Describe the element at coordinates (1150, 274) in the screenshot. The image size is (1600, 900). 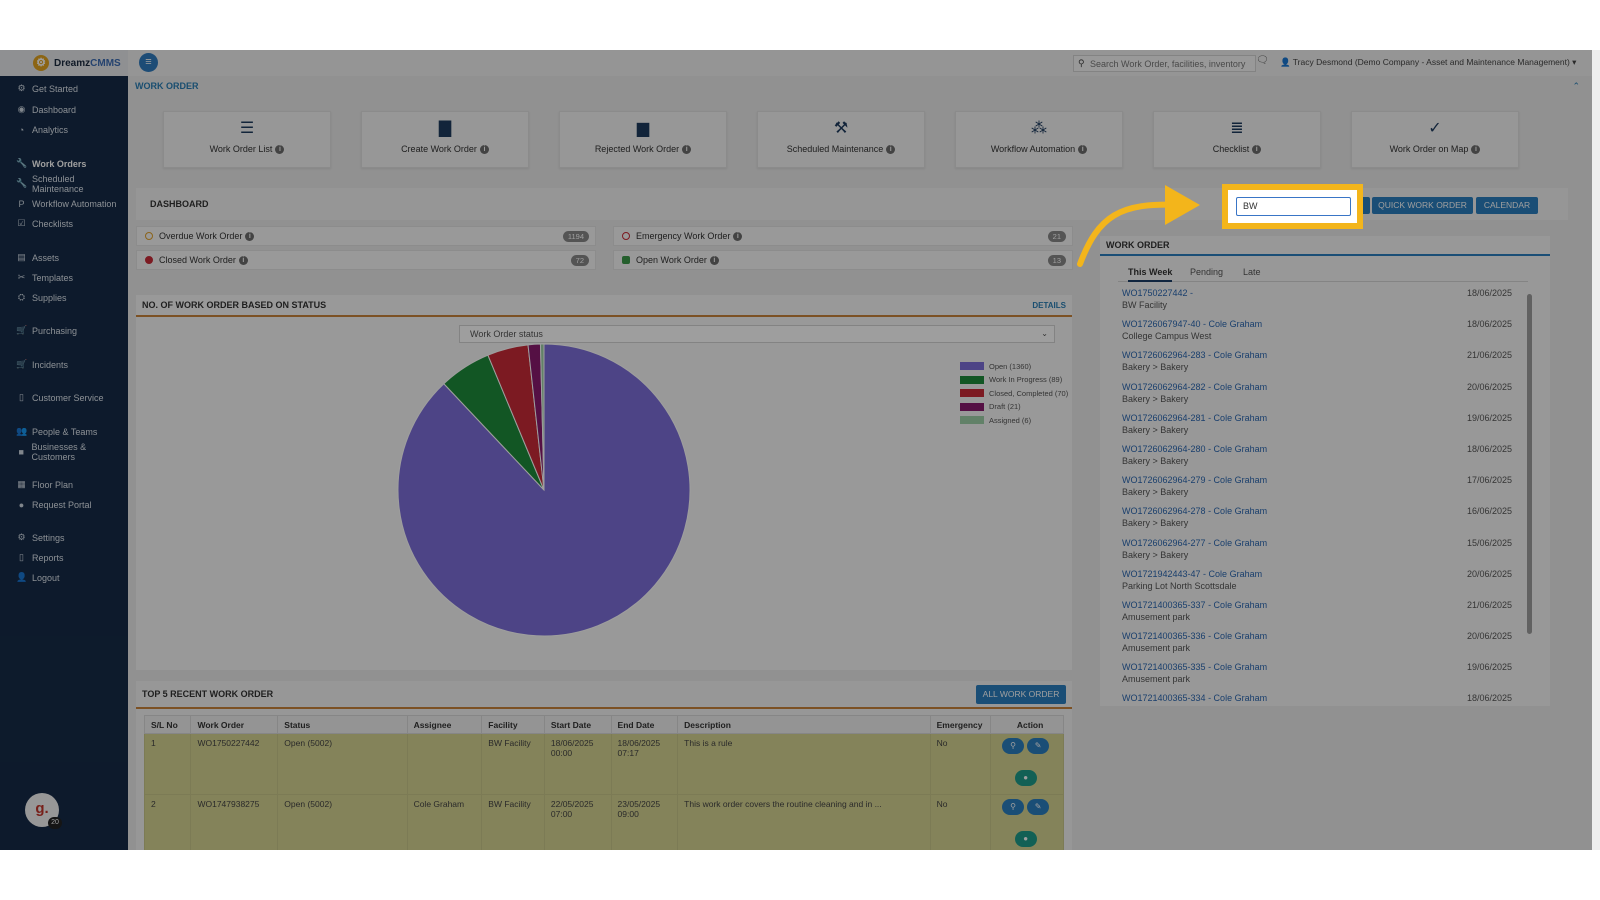
I see `tab-this-week: This Week` at that location.